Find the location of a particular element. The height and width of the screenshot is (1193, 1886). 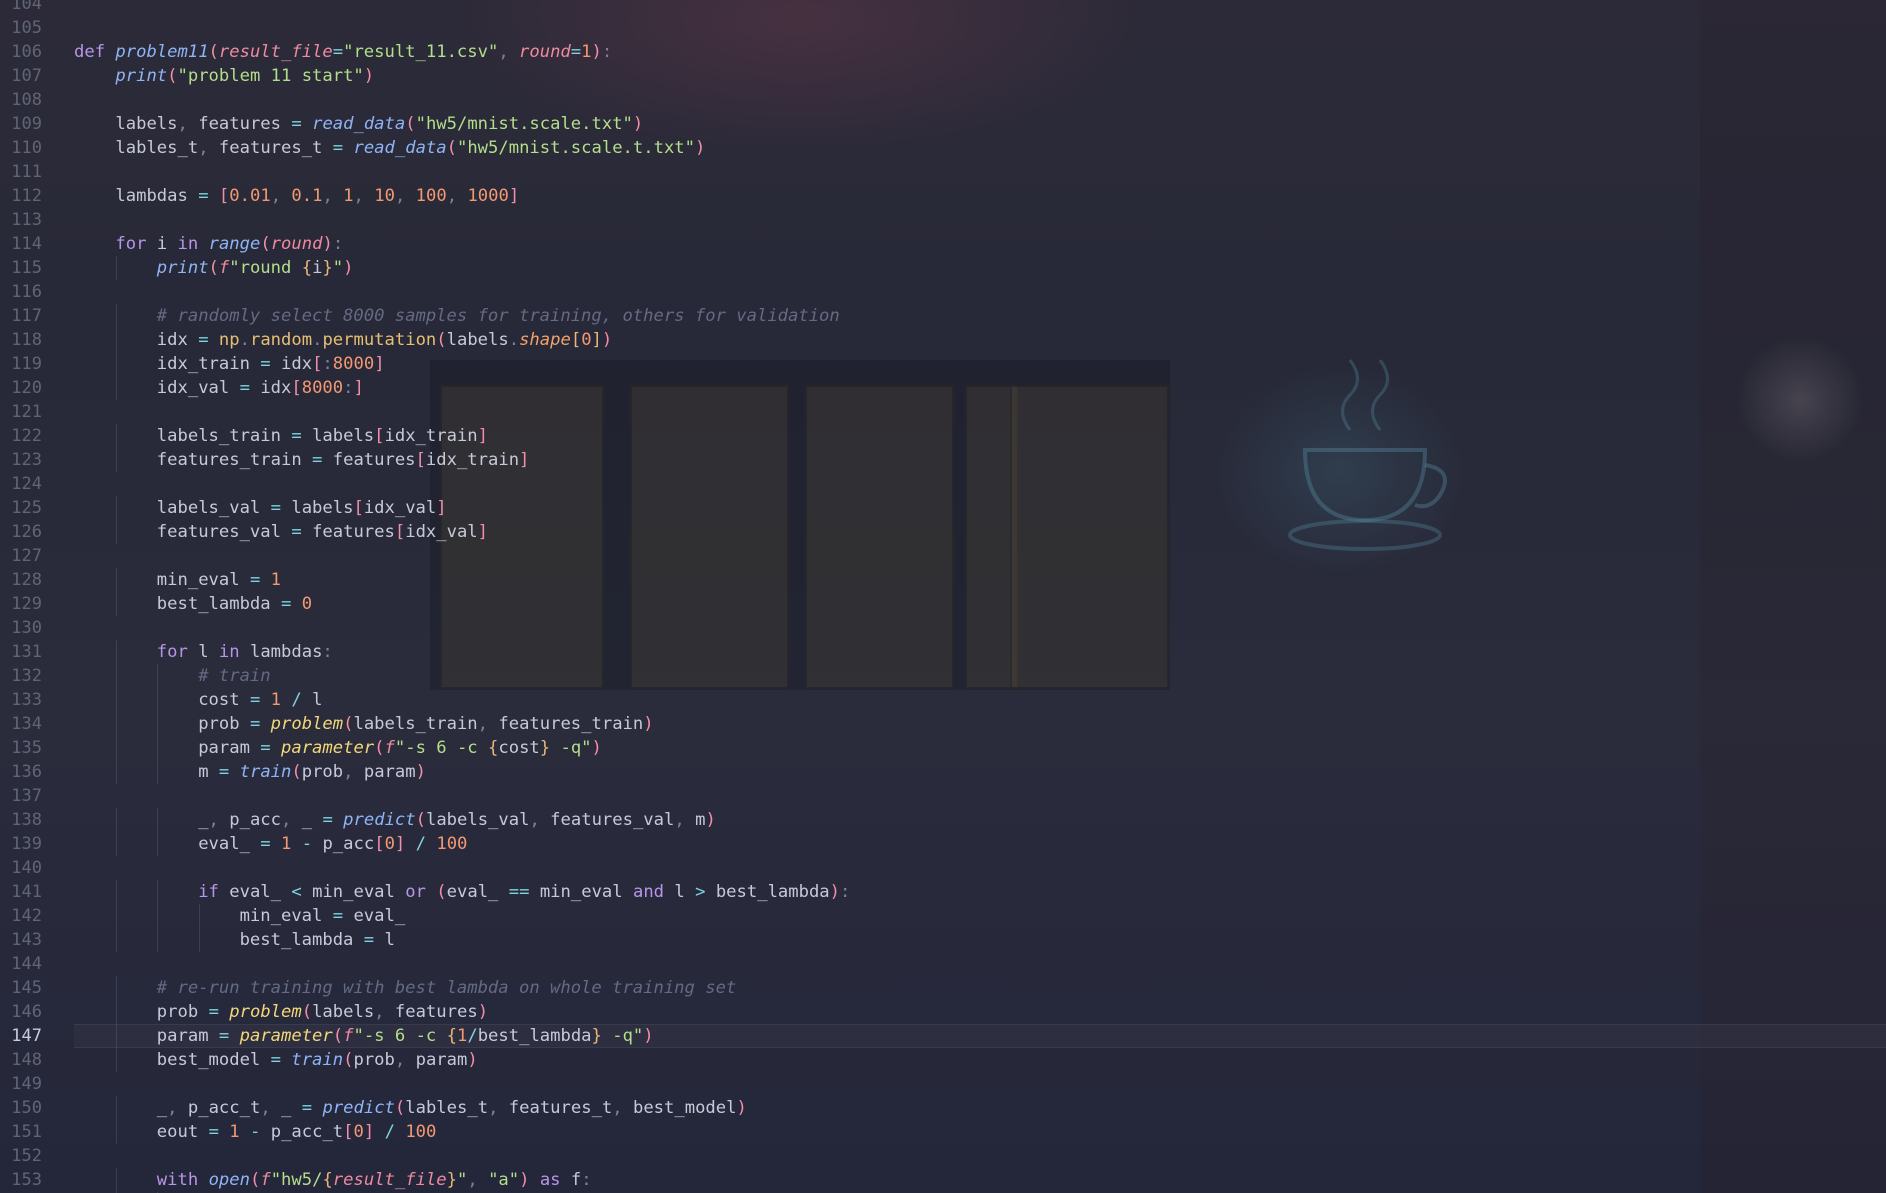

code-line: best_lambda = 0 is located at coordinates (193, 604).